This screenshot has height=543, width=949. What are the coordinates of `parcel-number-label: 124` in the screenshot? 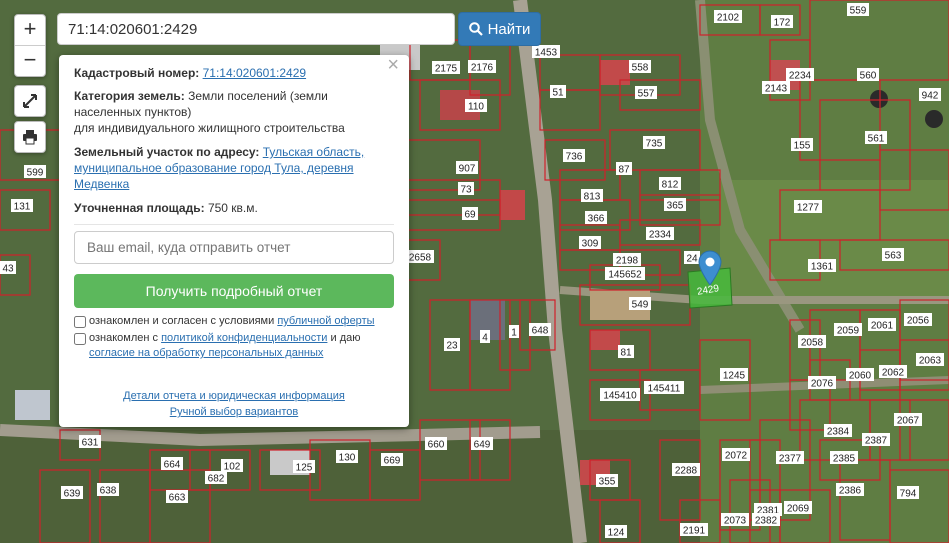 It's located at (616, 532).